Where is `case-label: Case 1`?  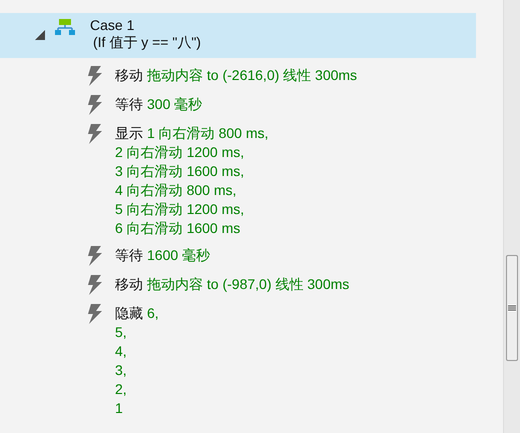 case-label: Case 1 is located at coordinates (113, 25).